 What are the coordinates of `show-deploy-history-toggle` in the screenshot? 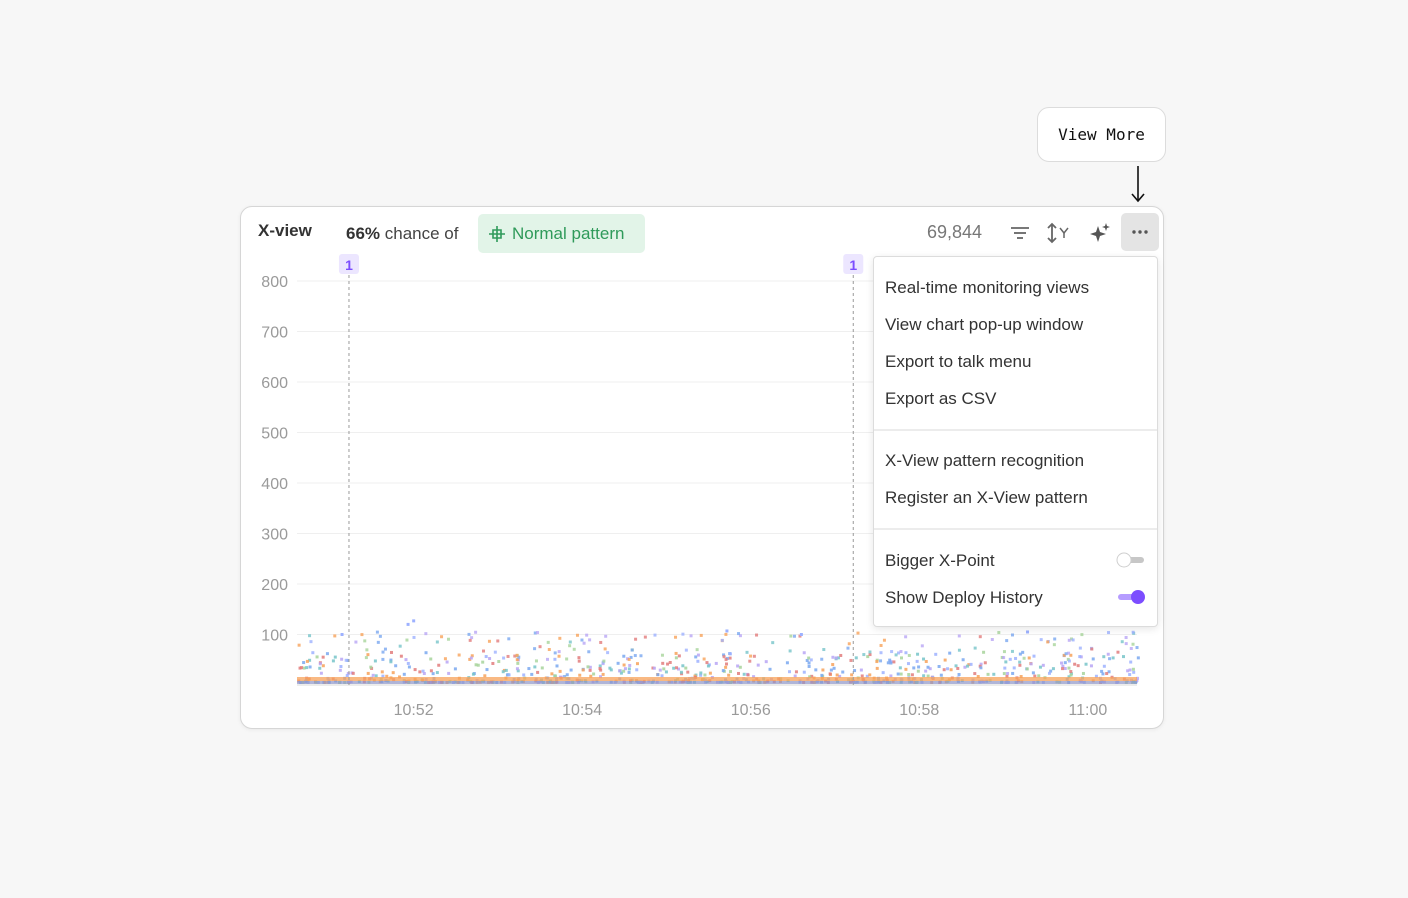 It's located at (1131, 597).